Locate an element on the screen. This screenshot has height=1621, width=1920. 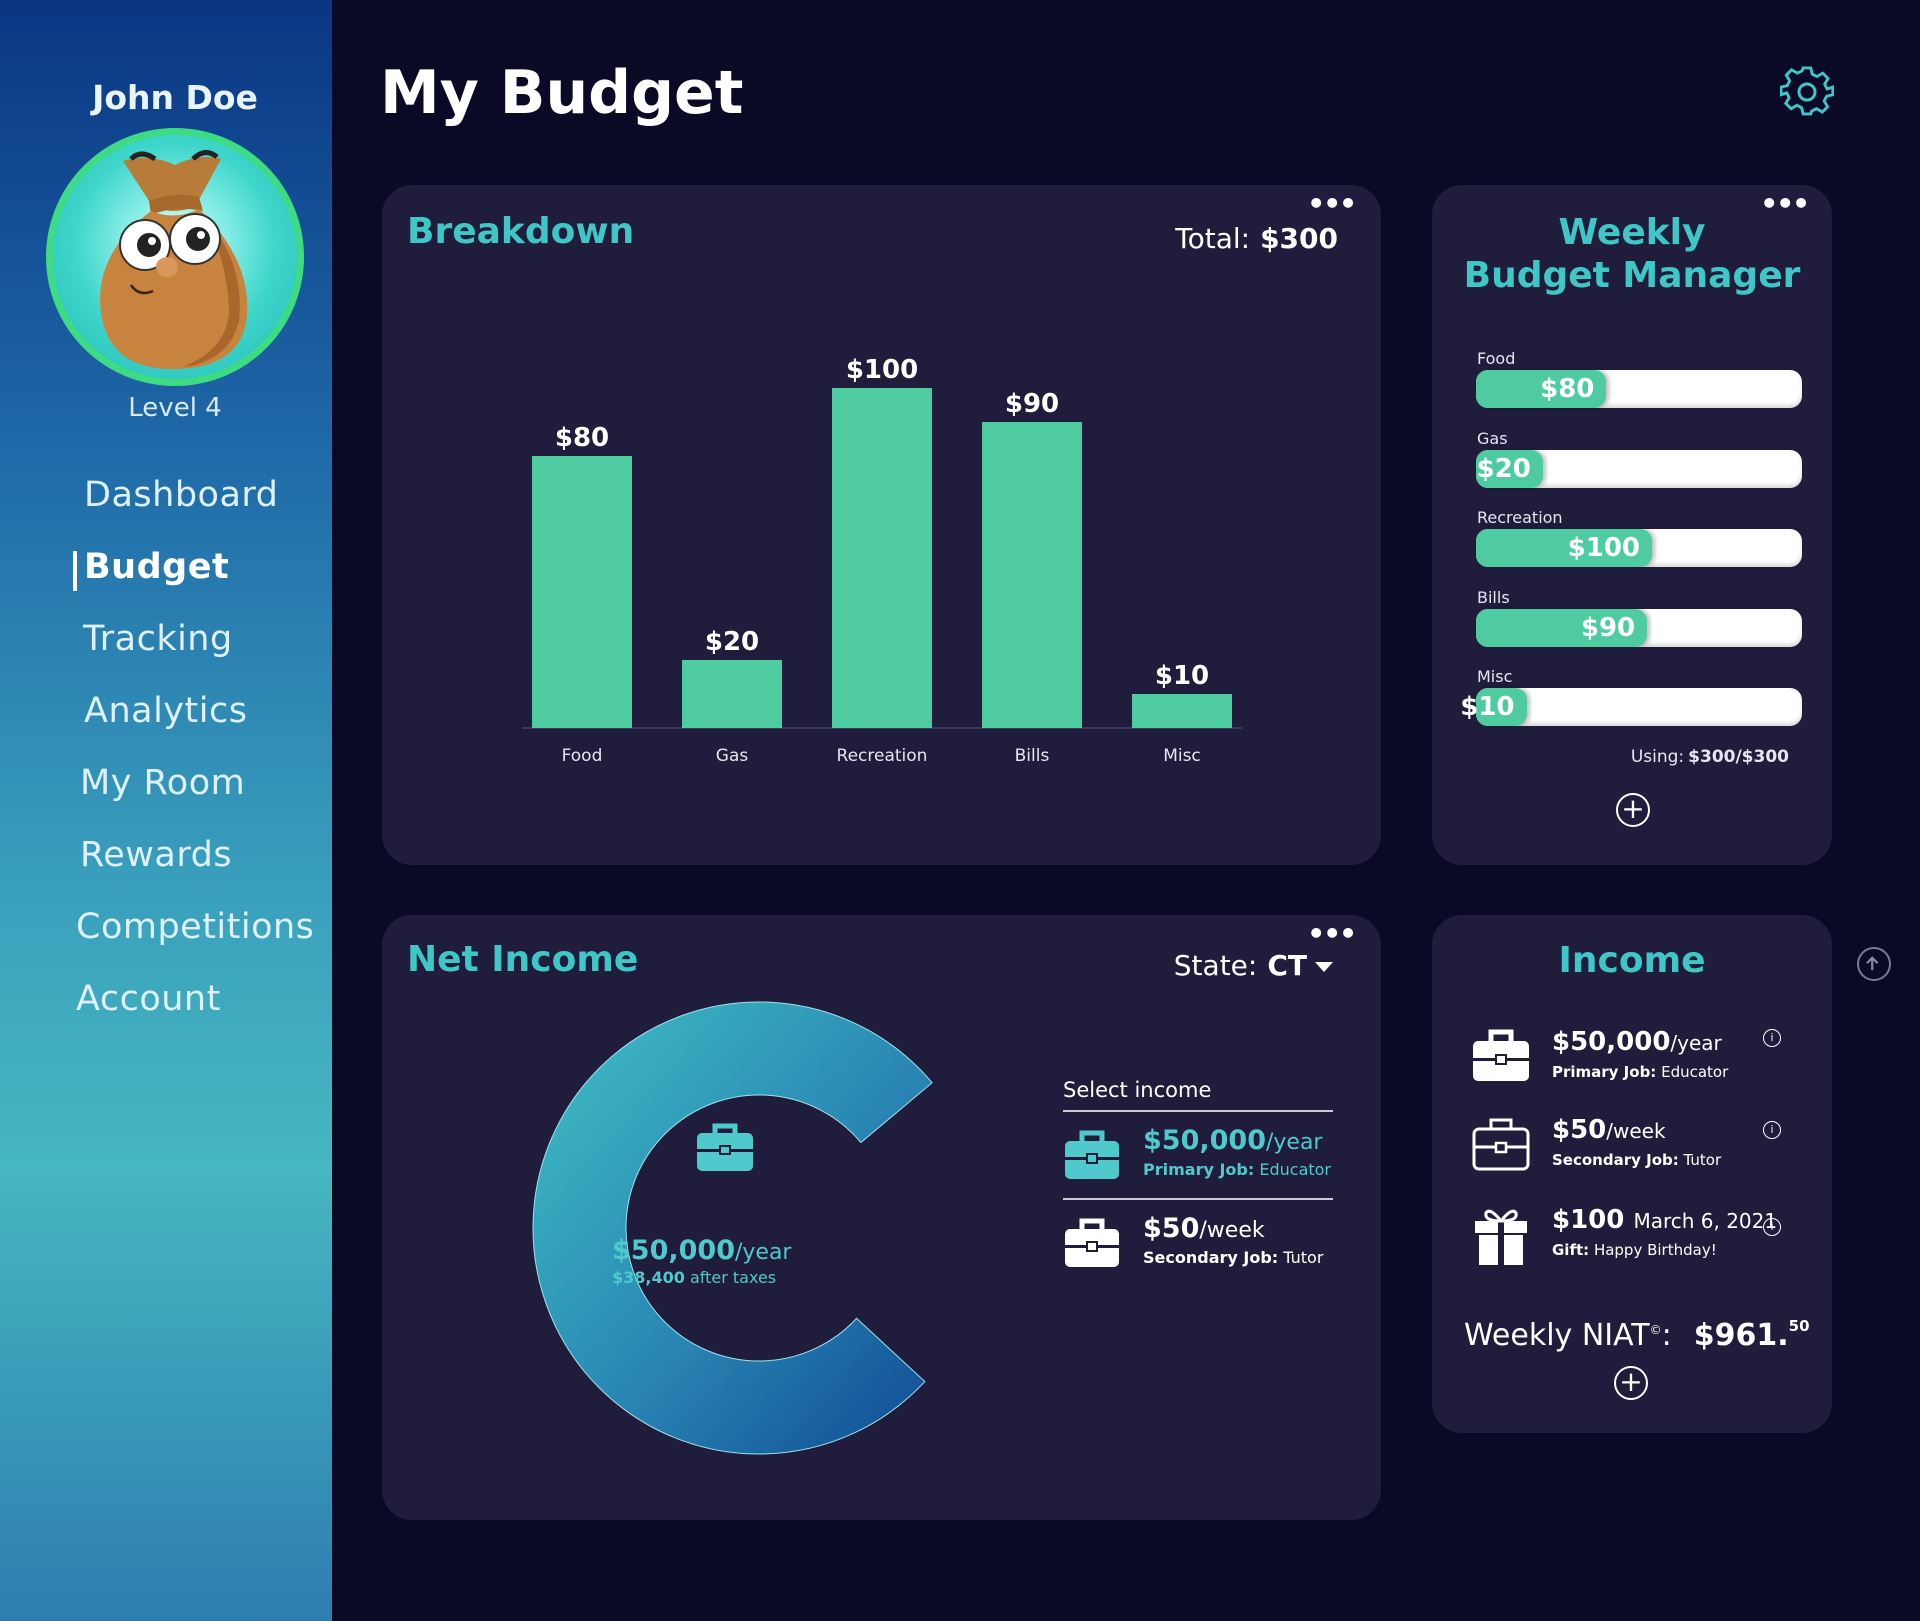
avatar is located at coordinates (175, 257).